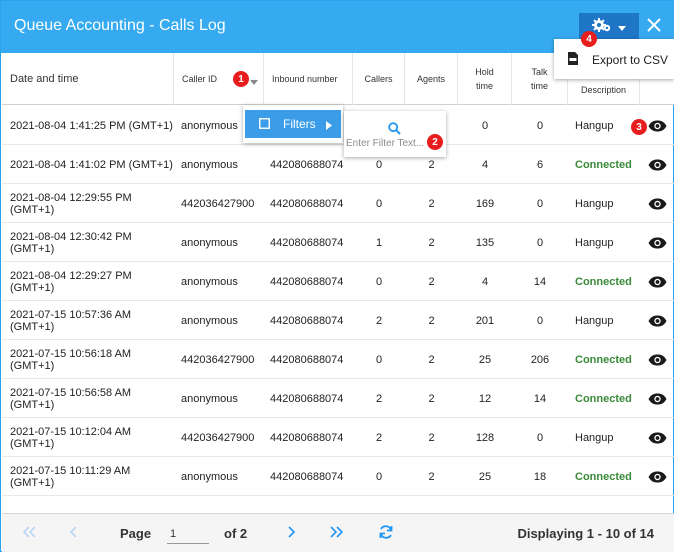 Image resolution: width=674 pixels, height=552 pixels. I want to click on double-chevron-left-icon, so click(29, 534).